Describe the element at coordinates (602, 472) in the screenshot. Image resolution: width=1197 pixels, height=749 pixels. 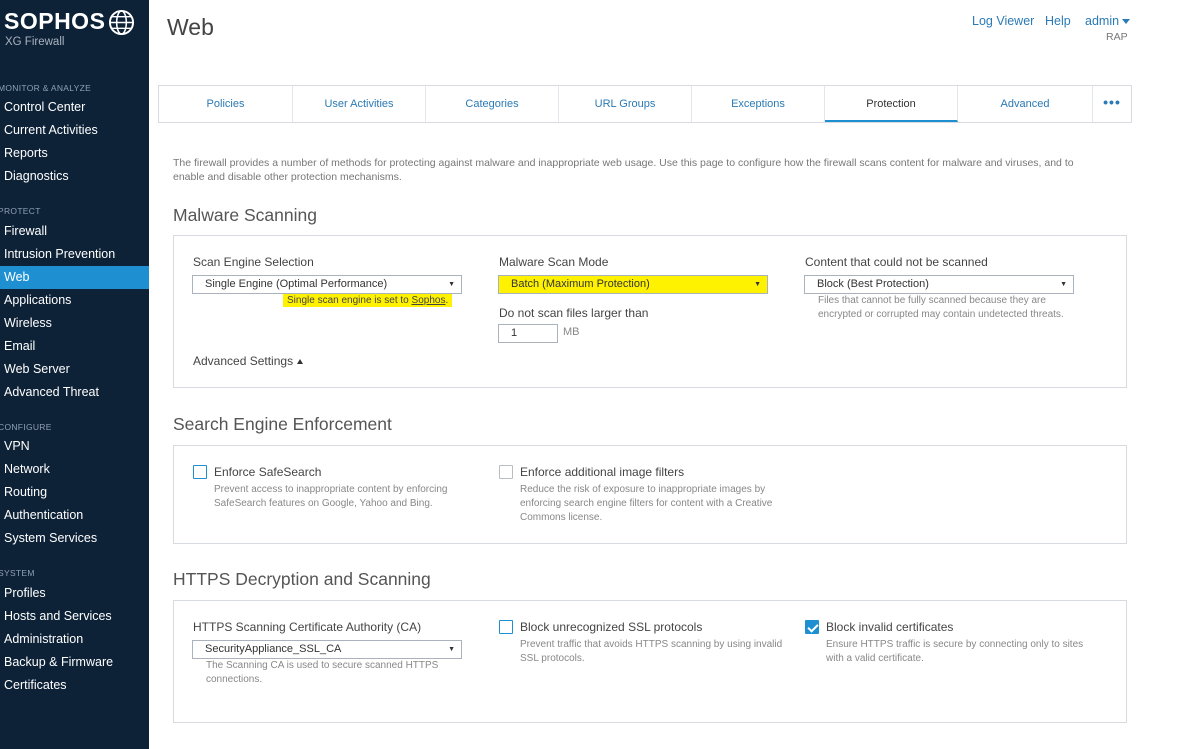
I see `image-filters-label: Enforce additional image filters` at that location.